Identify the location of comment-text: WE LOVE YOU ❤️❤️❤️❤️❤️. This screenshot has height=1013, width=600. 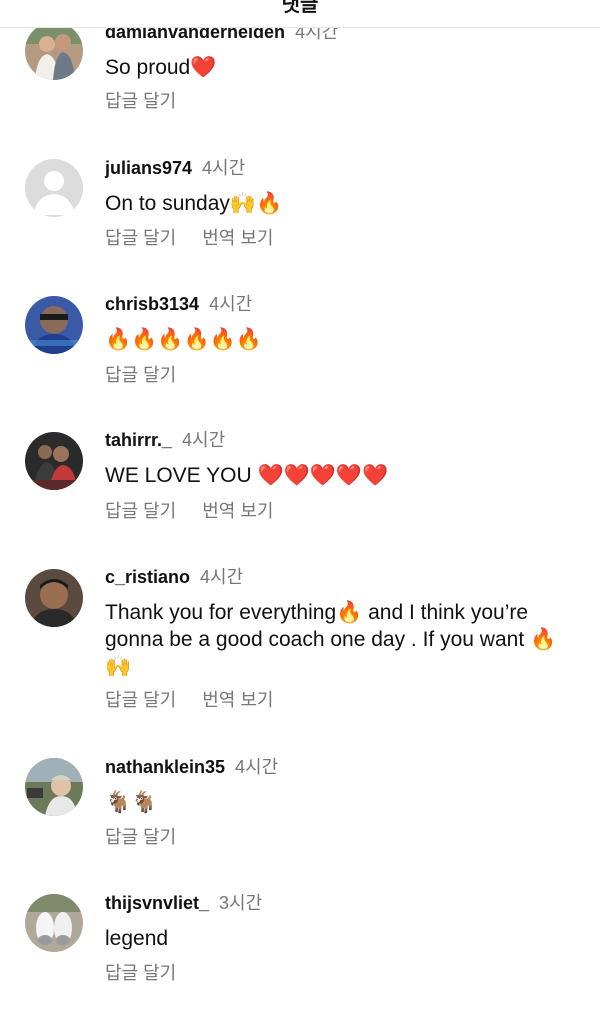
(247, 475).